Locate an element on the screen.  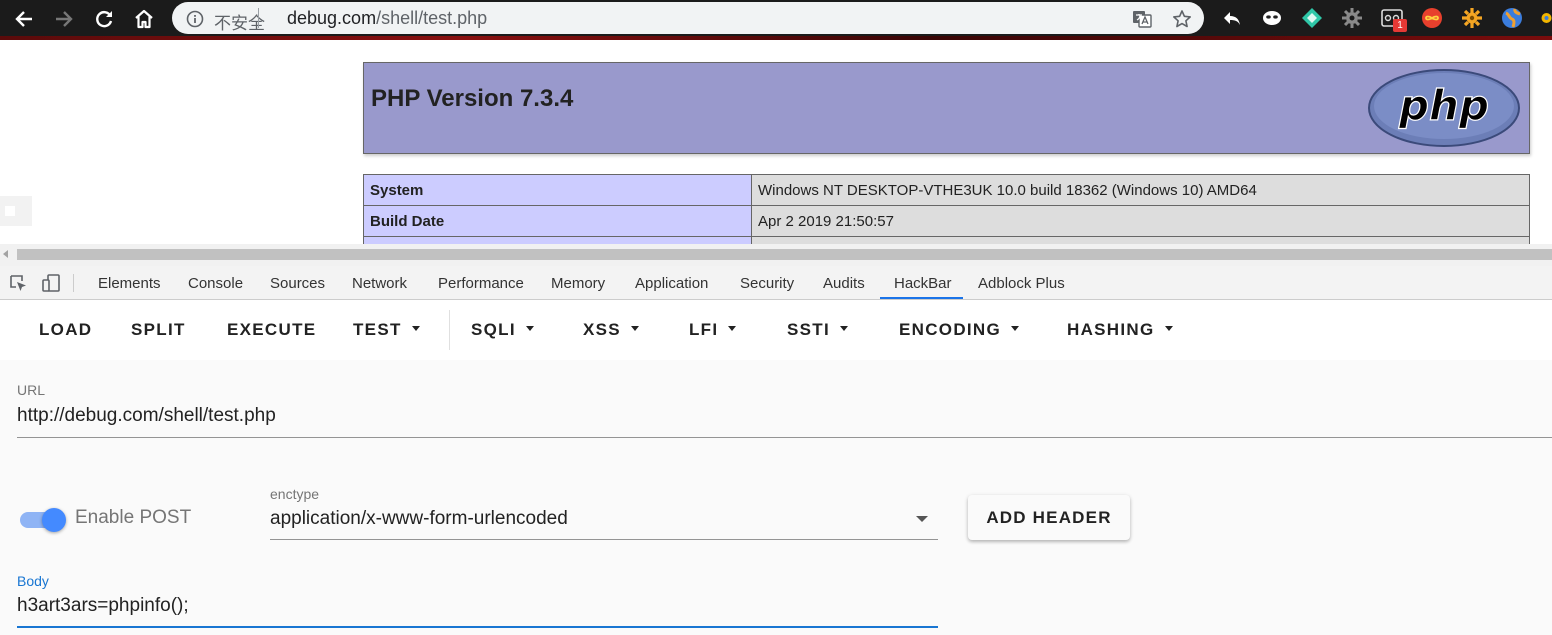
tab-elements: Elements is located at coordinates (129, 283).